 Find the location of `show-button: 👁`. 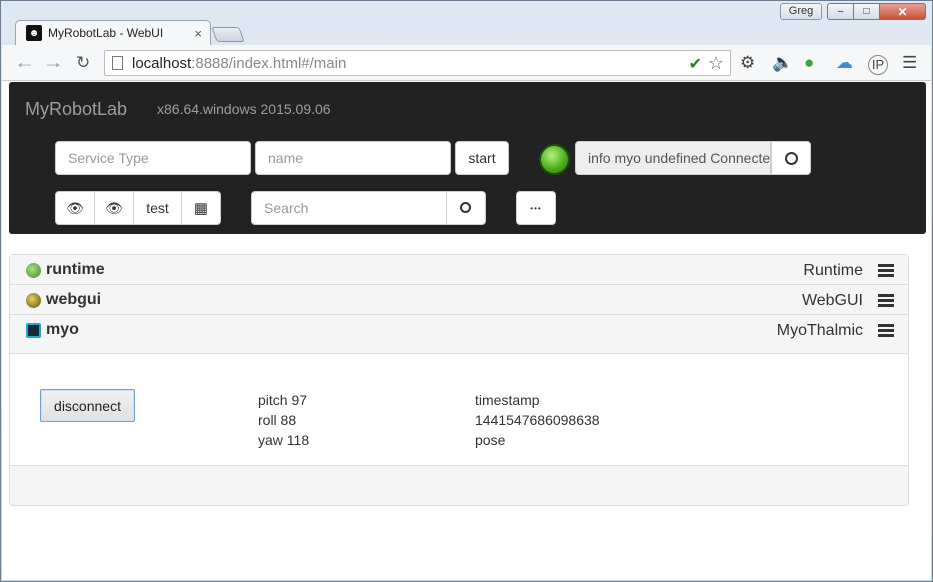

show-button: 👁 is located at coordinates (114, 208).